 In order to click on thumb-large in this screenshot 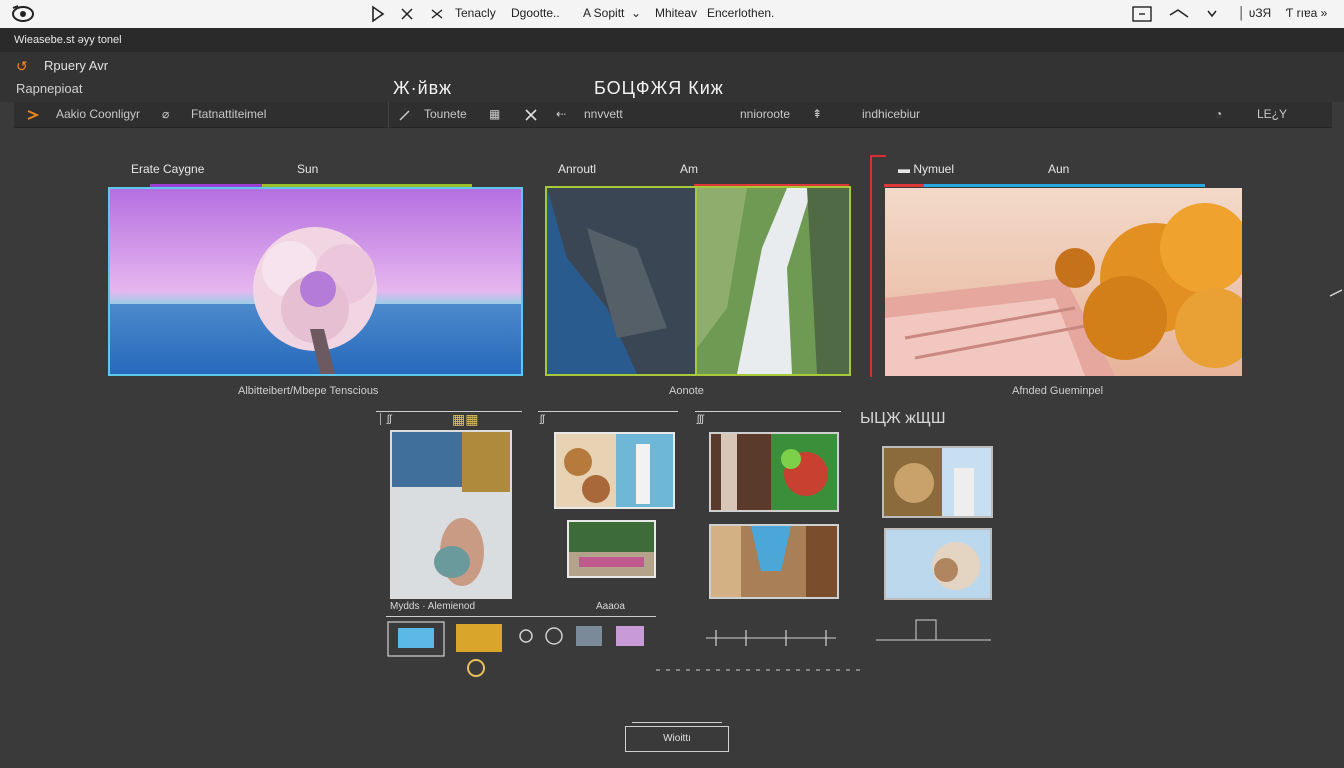, I will do `click(451, 514)`.